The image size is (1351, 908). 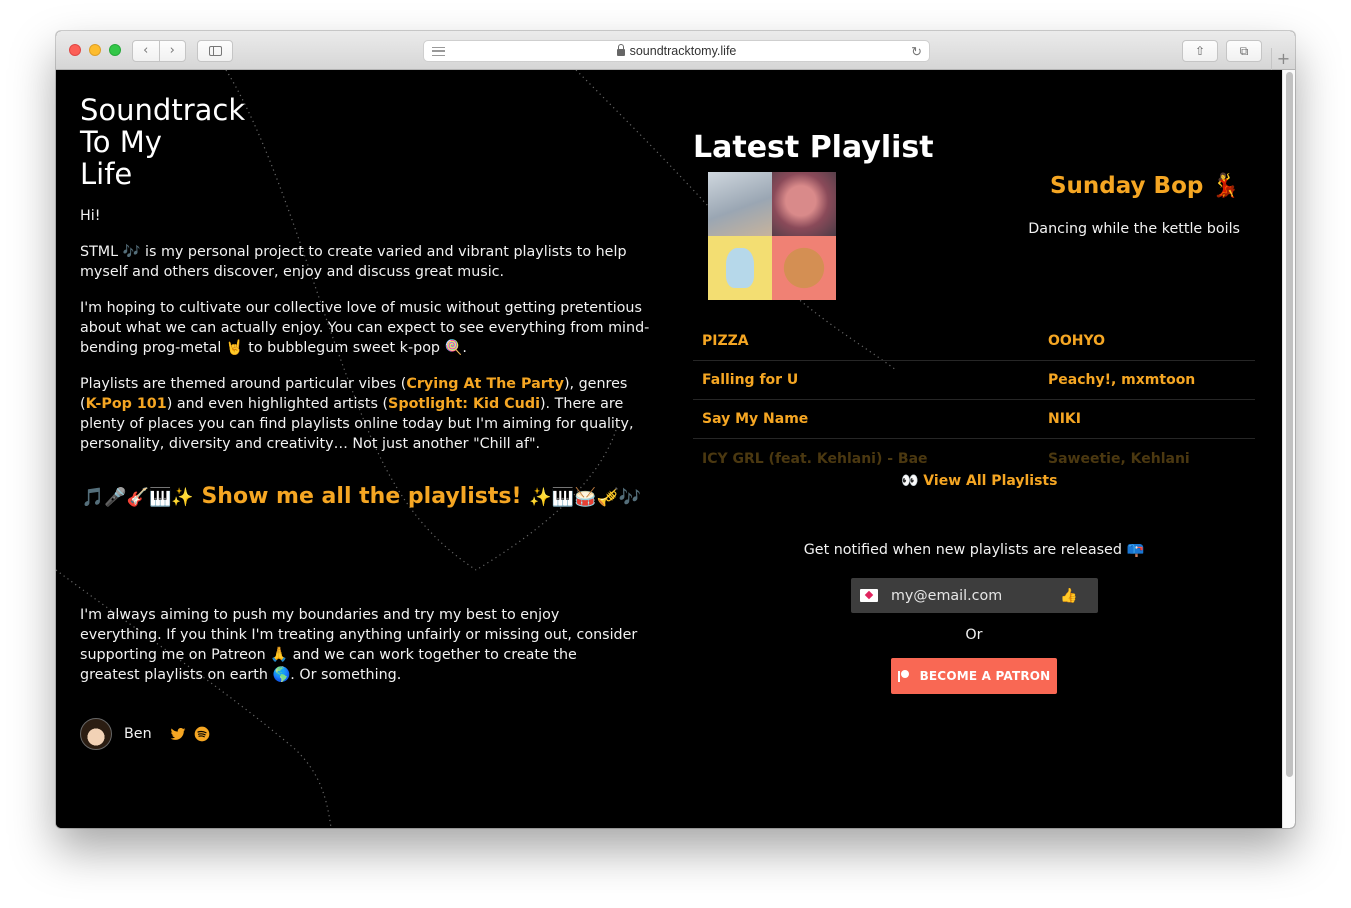 I want to click on site-title-line: Life, so click(x=106, y=174).